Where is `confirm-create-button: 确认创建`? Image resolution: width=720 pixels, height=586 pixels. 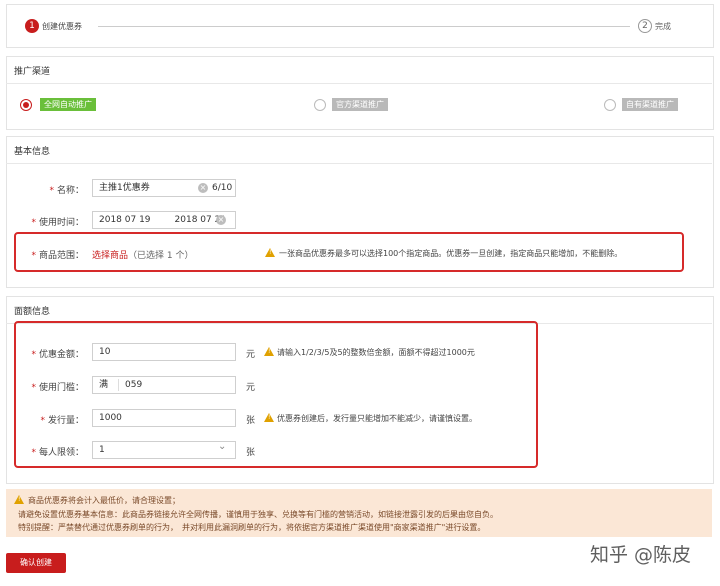 confirm-create-button: 确认创建 is located at coordinates (36, 563).